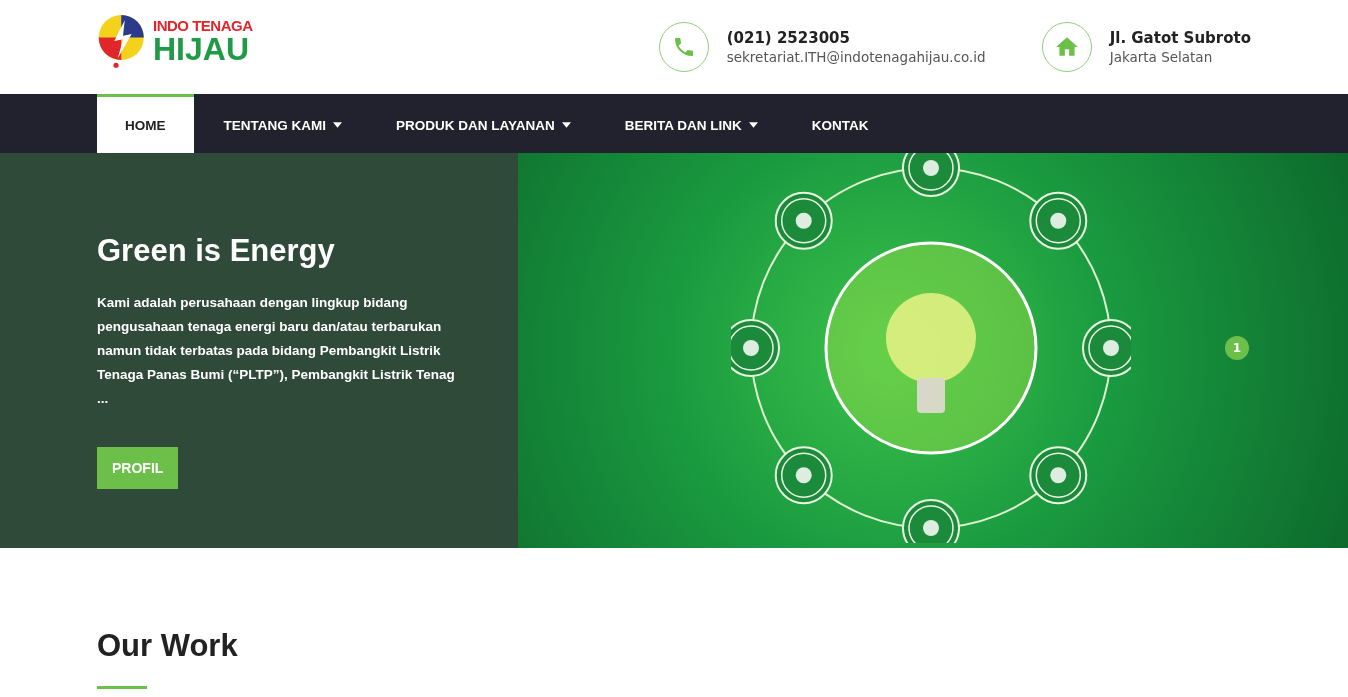 This screenshot has height=697, width=1348. Describe the element at coordinates (216, 251) in the screenshot. I see `hero-title: Green is Energy` at that location.